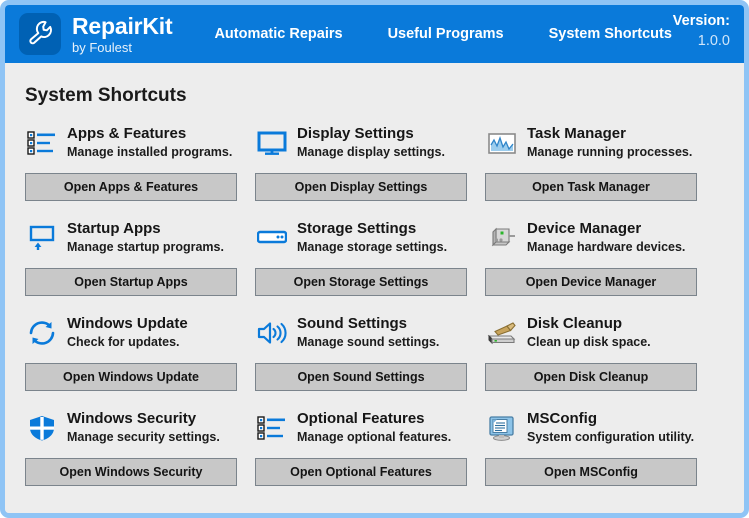 The height and width of the screenshot is (518, 749). I want to click on window-up-arrow-icon, so click(42, 238).